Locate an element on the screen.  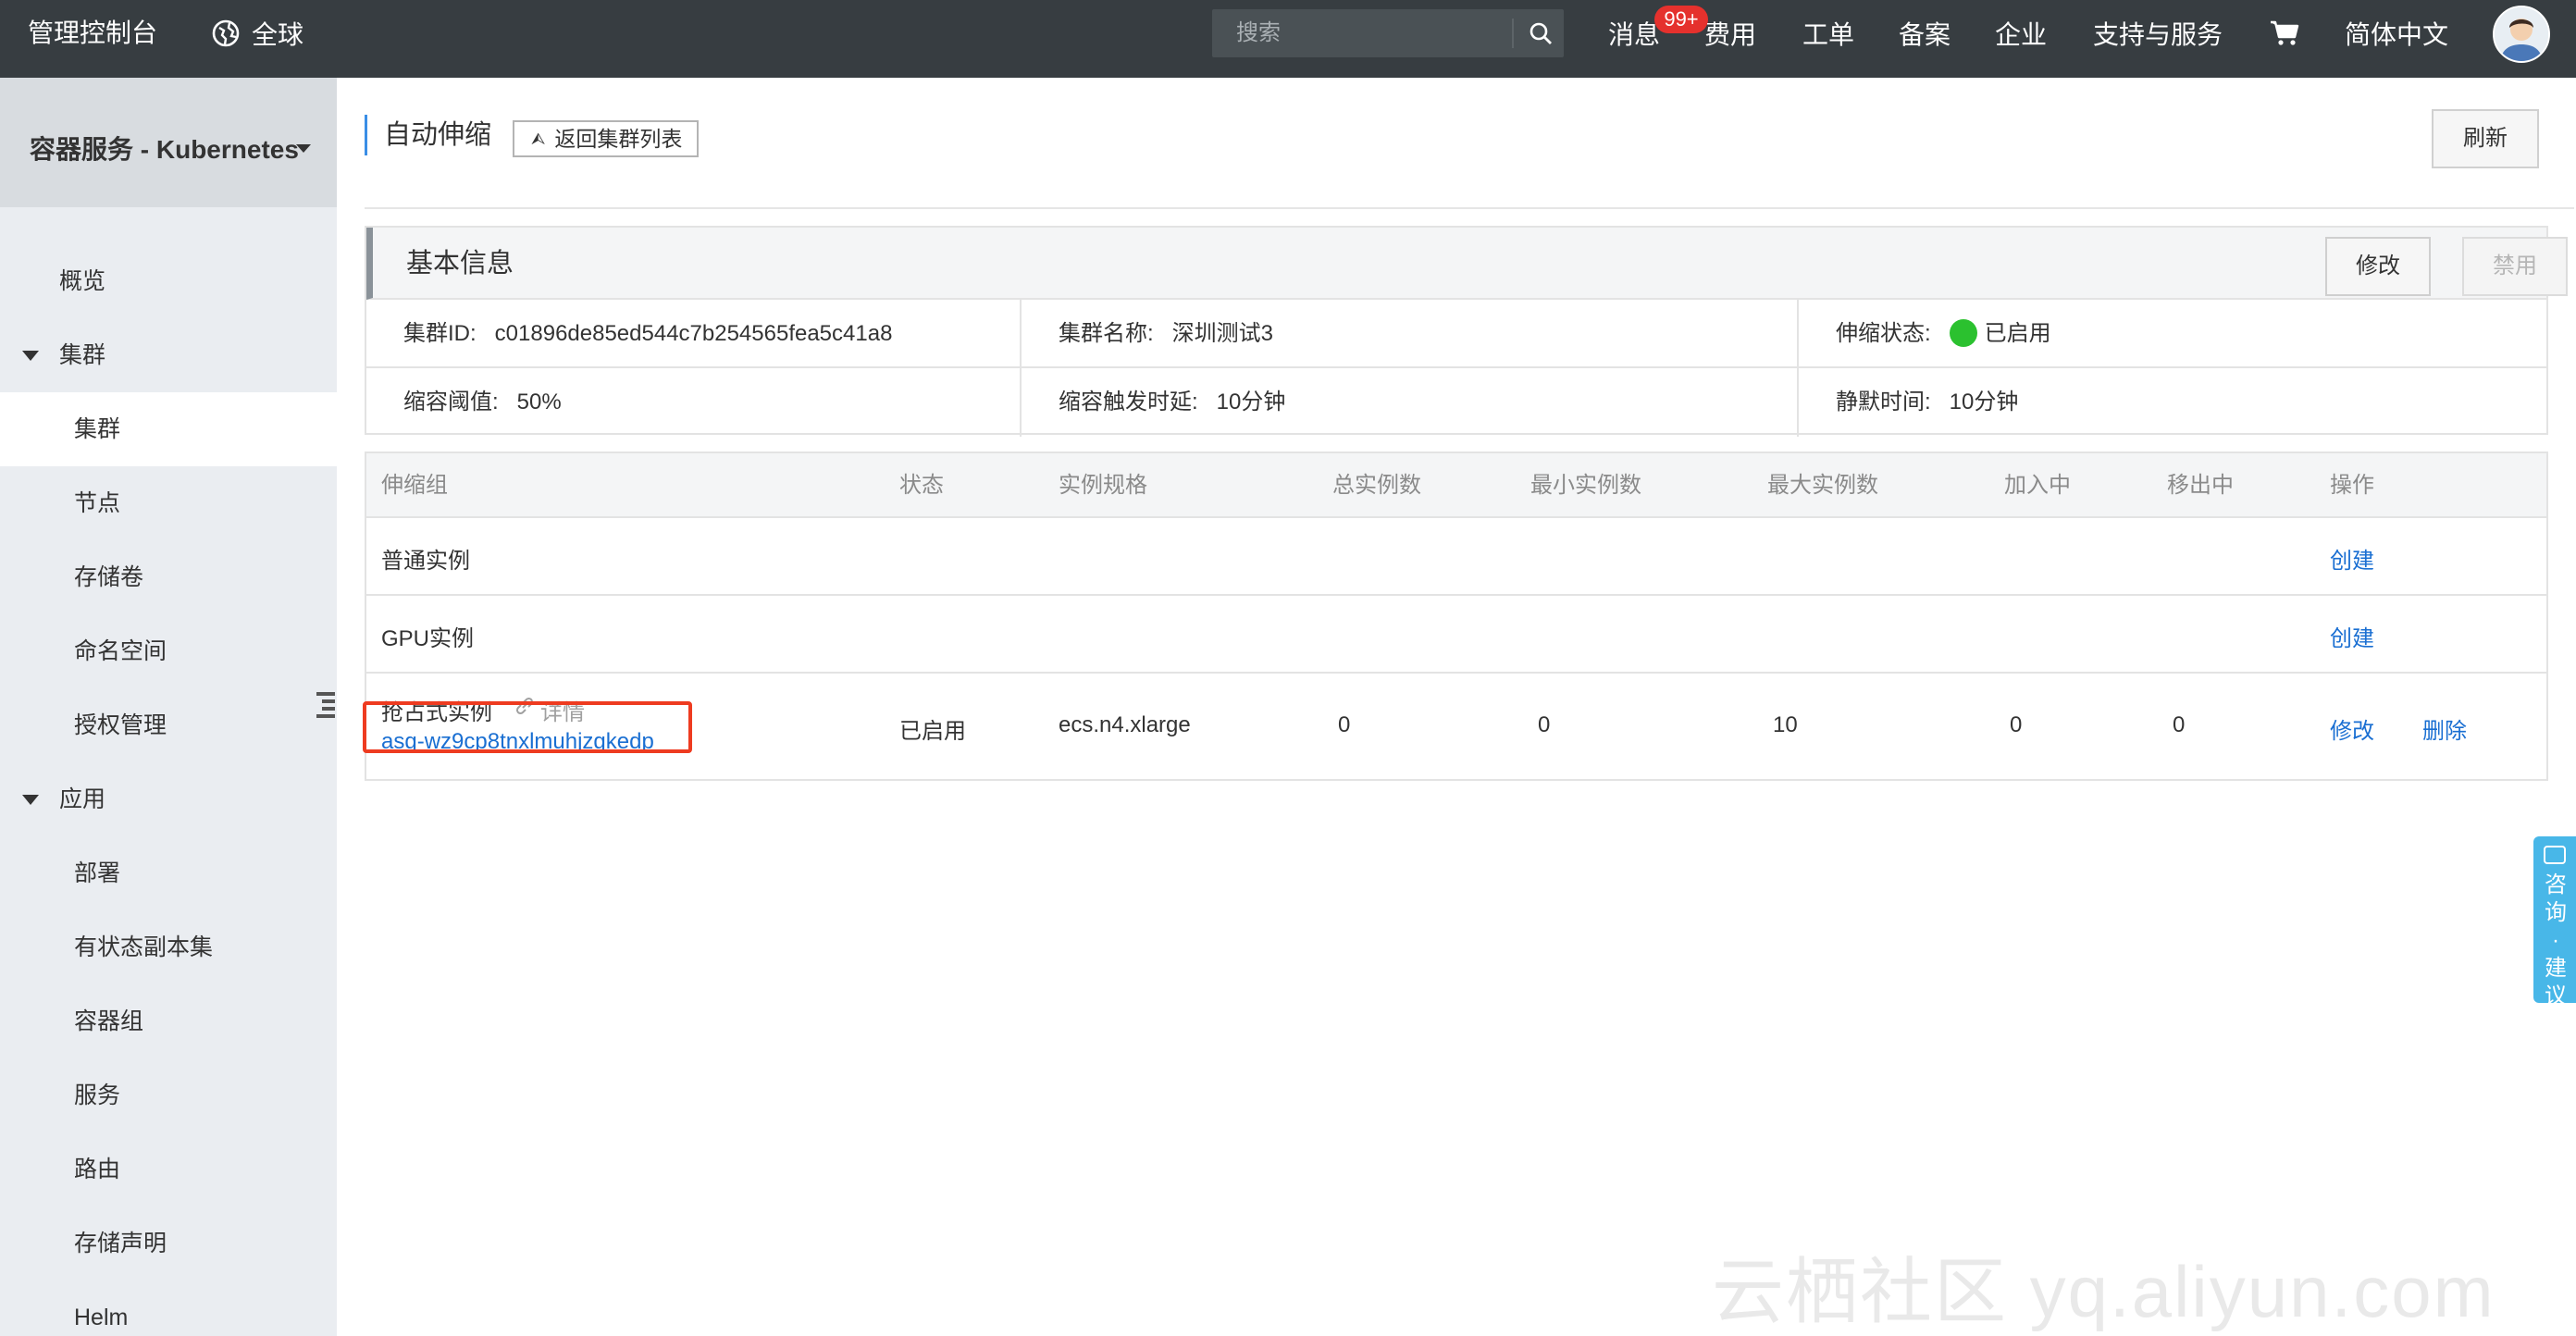
scale-down-threshold-value: 50% is located at coordinates (539, 402).